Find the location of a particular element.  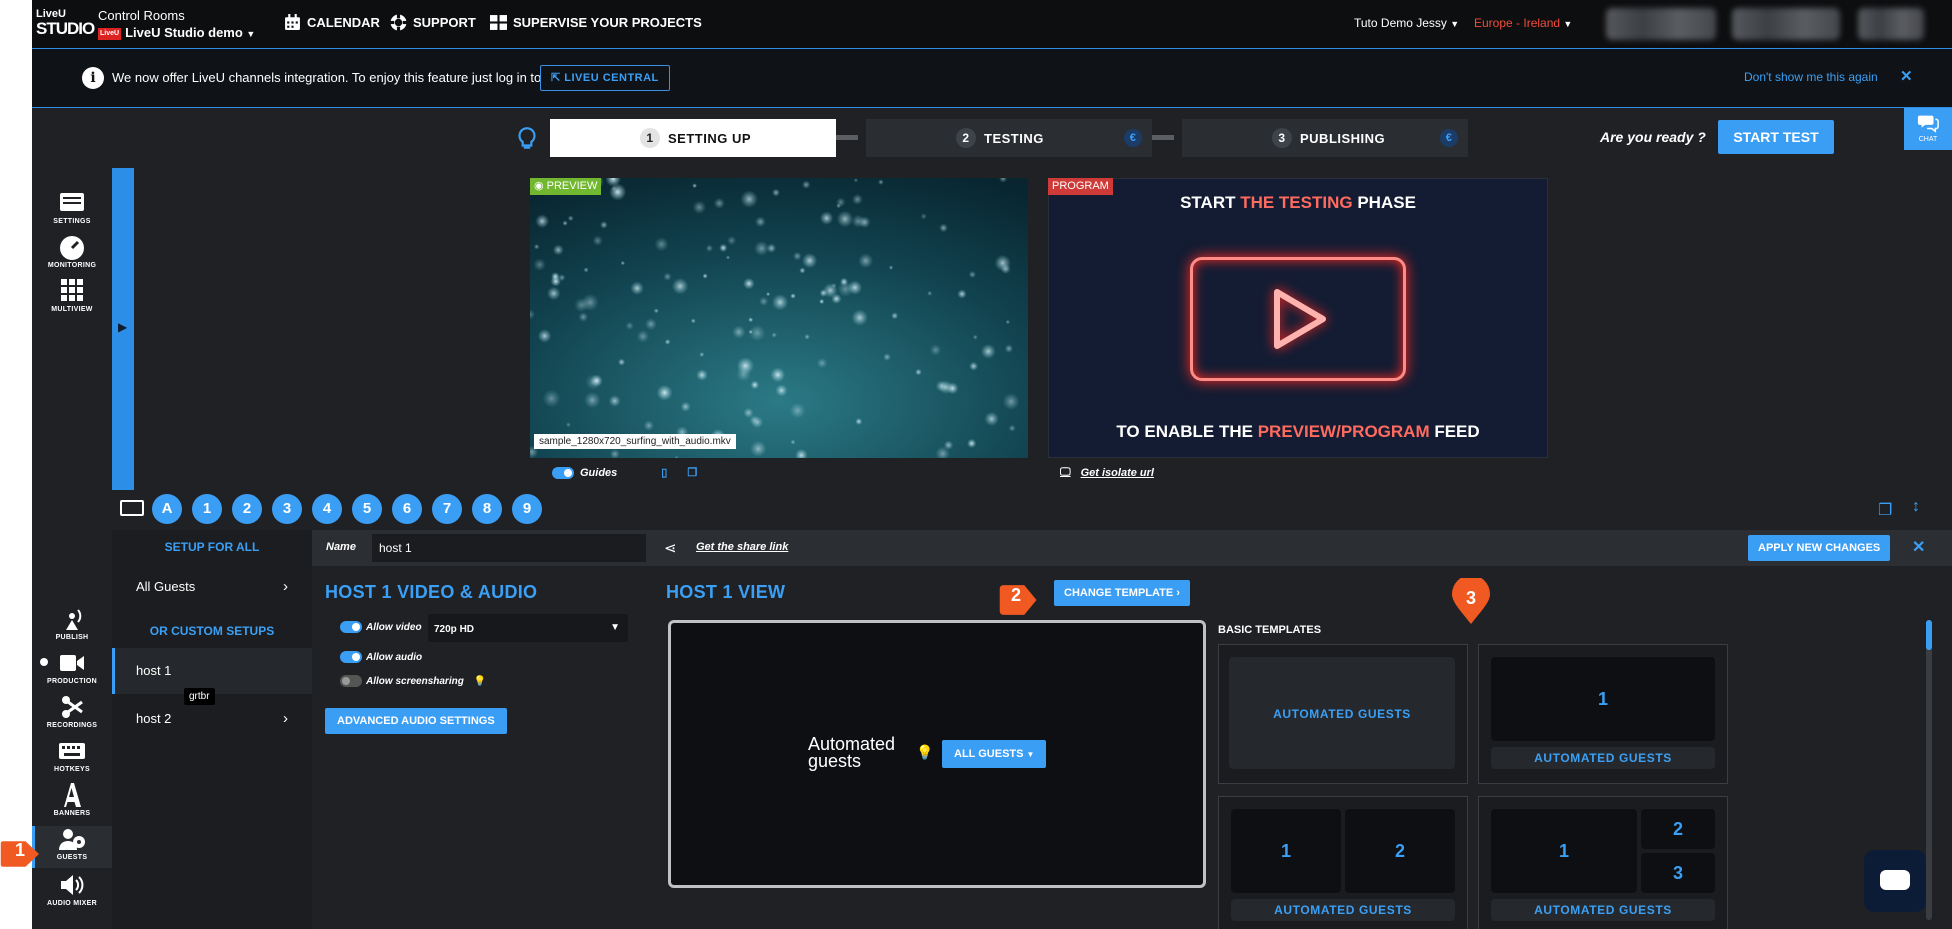

hotkey-2-button: 2 is located at coordinates (247, 509).